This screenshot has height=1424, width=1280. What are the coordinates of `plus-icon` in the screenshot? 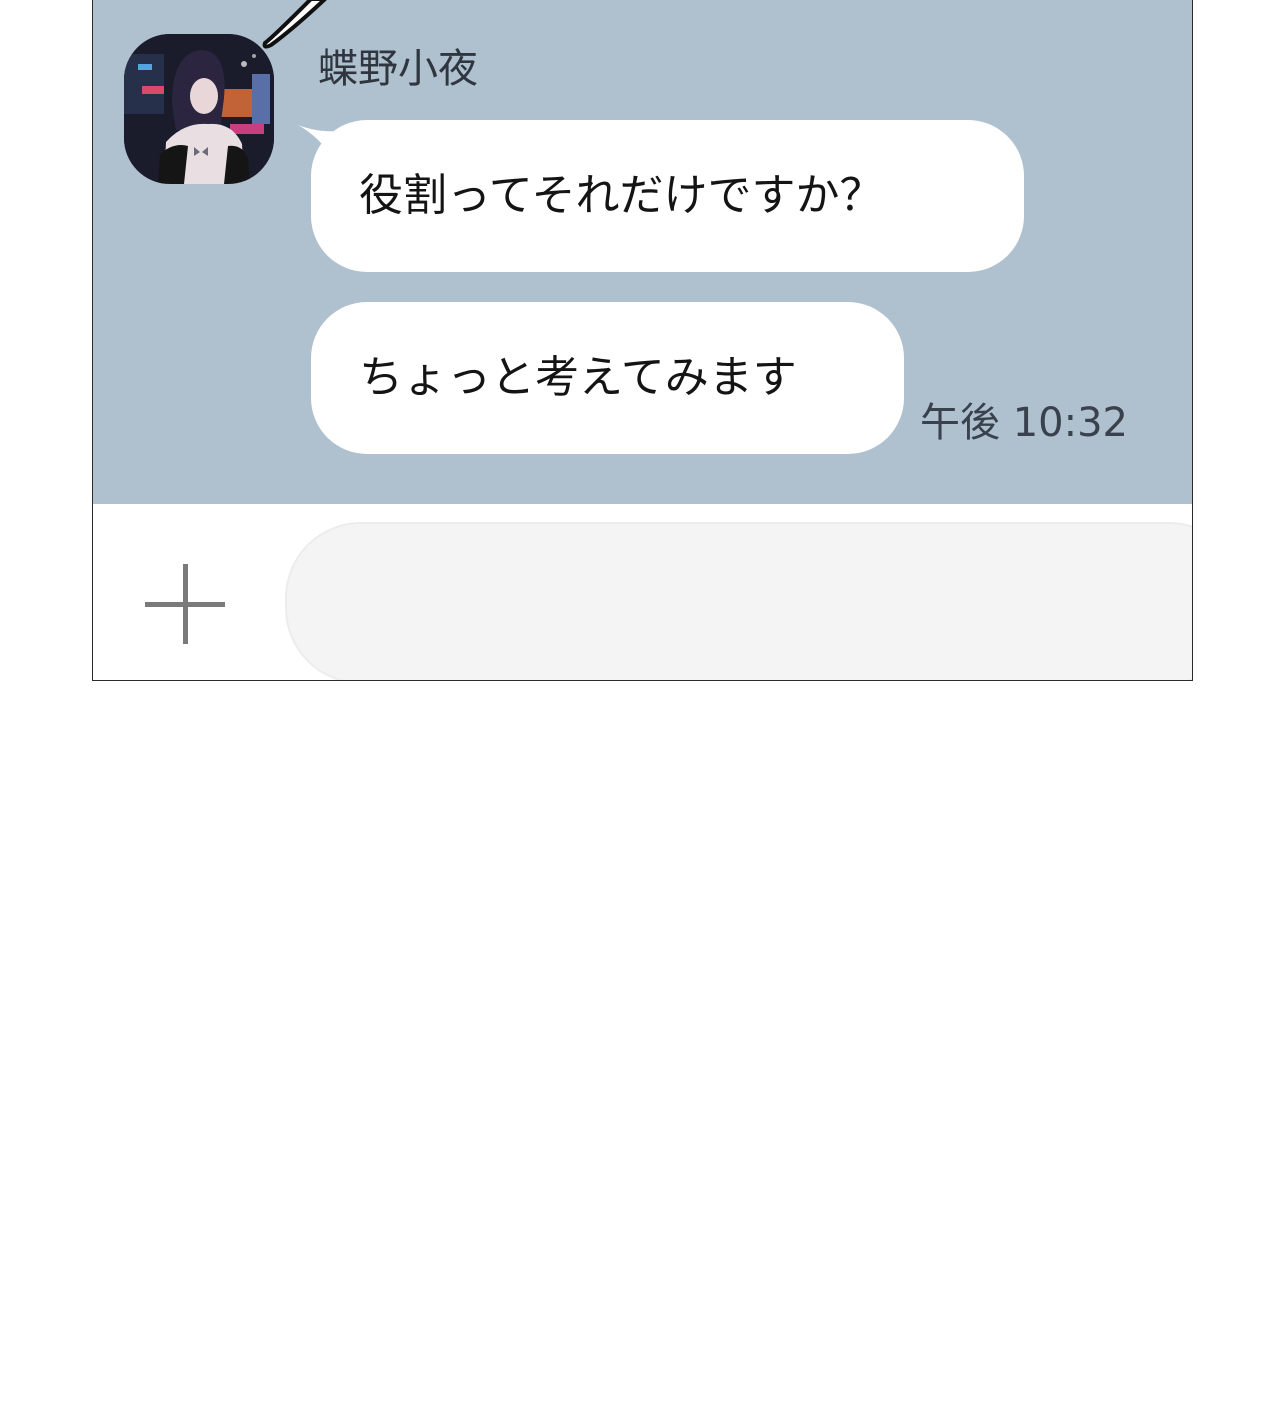 It's located at (185, 604).